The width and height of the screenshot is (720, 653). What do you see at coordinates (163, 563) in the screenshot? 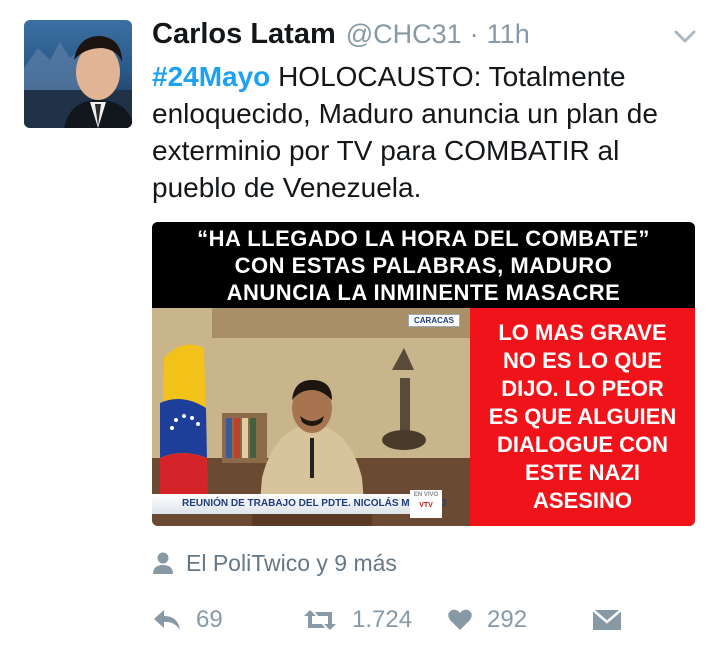
I see `person-icon` at bounding box center [163, 563].